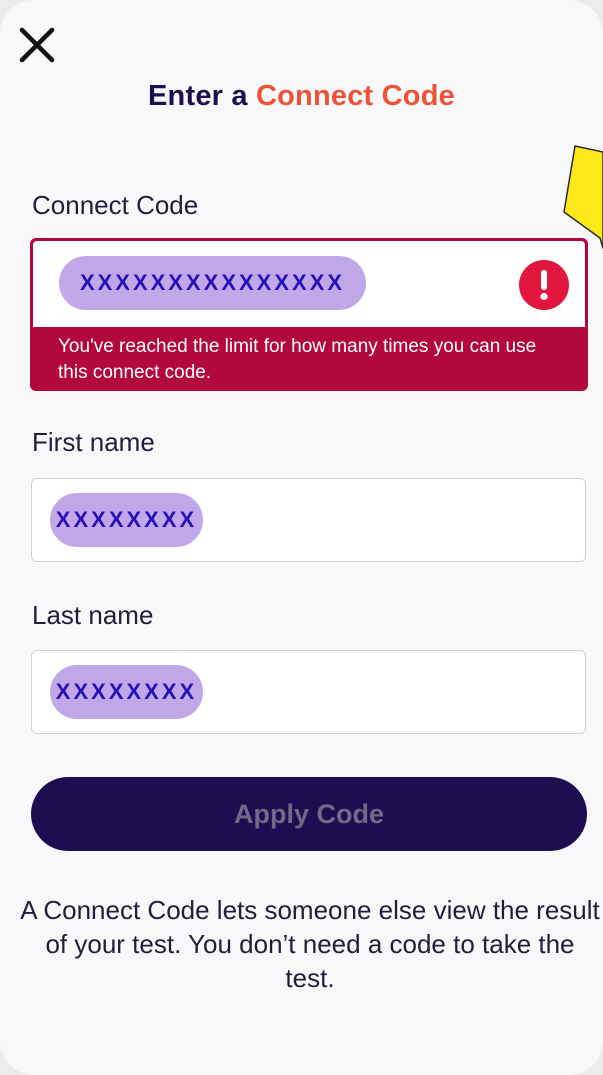 This screenshot has width=603, height=1075. Describe the element at coordinates (93, 442) in the screenshot. I see `first-name-label: First name` at that location.